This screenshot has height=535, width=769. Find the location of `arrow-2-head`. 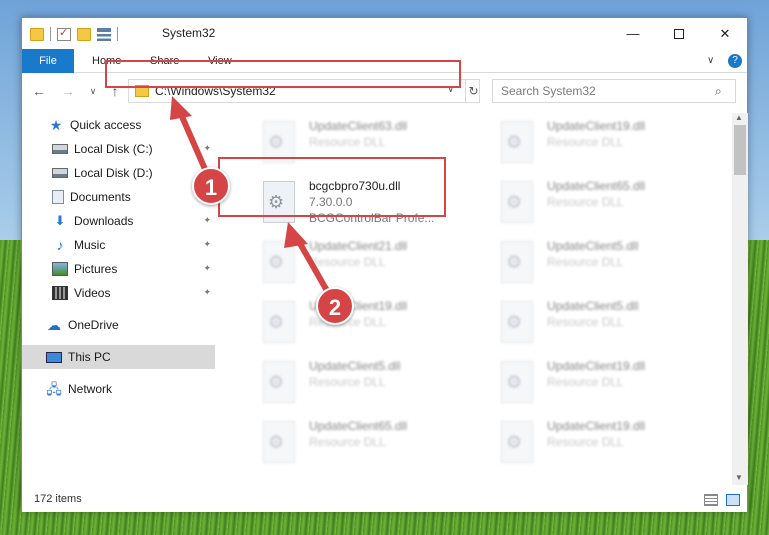

arrow-2-head is located at coordinates (296, 235).